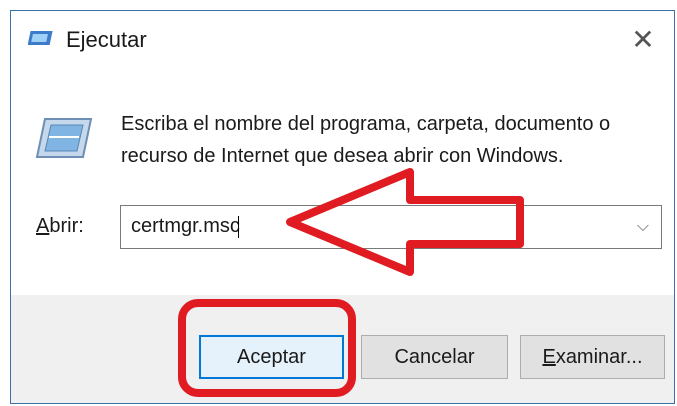  What do you see at coordinates (238, 226) in the screenshot?
I see `text-caret` at bounding box center [238, 226].